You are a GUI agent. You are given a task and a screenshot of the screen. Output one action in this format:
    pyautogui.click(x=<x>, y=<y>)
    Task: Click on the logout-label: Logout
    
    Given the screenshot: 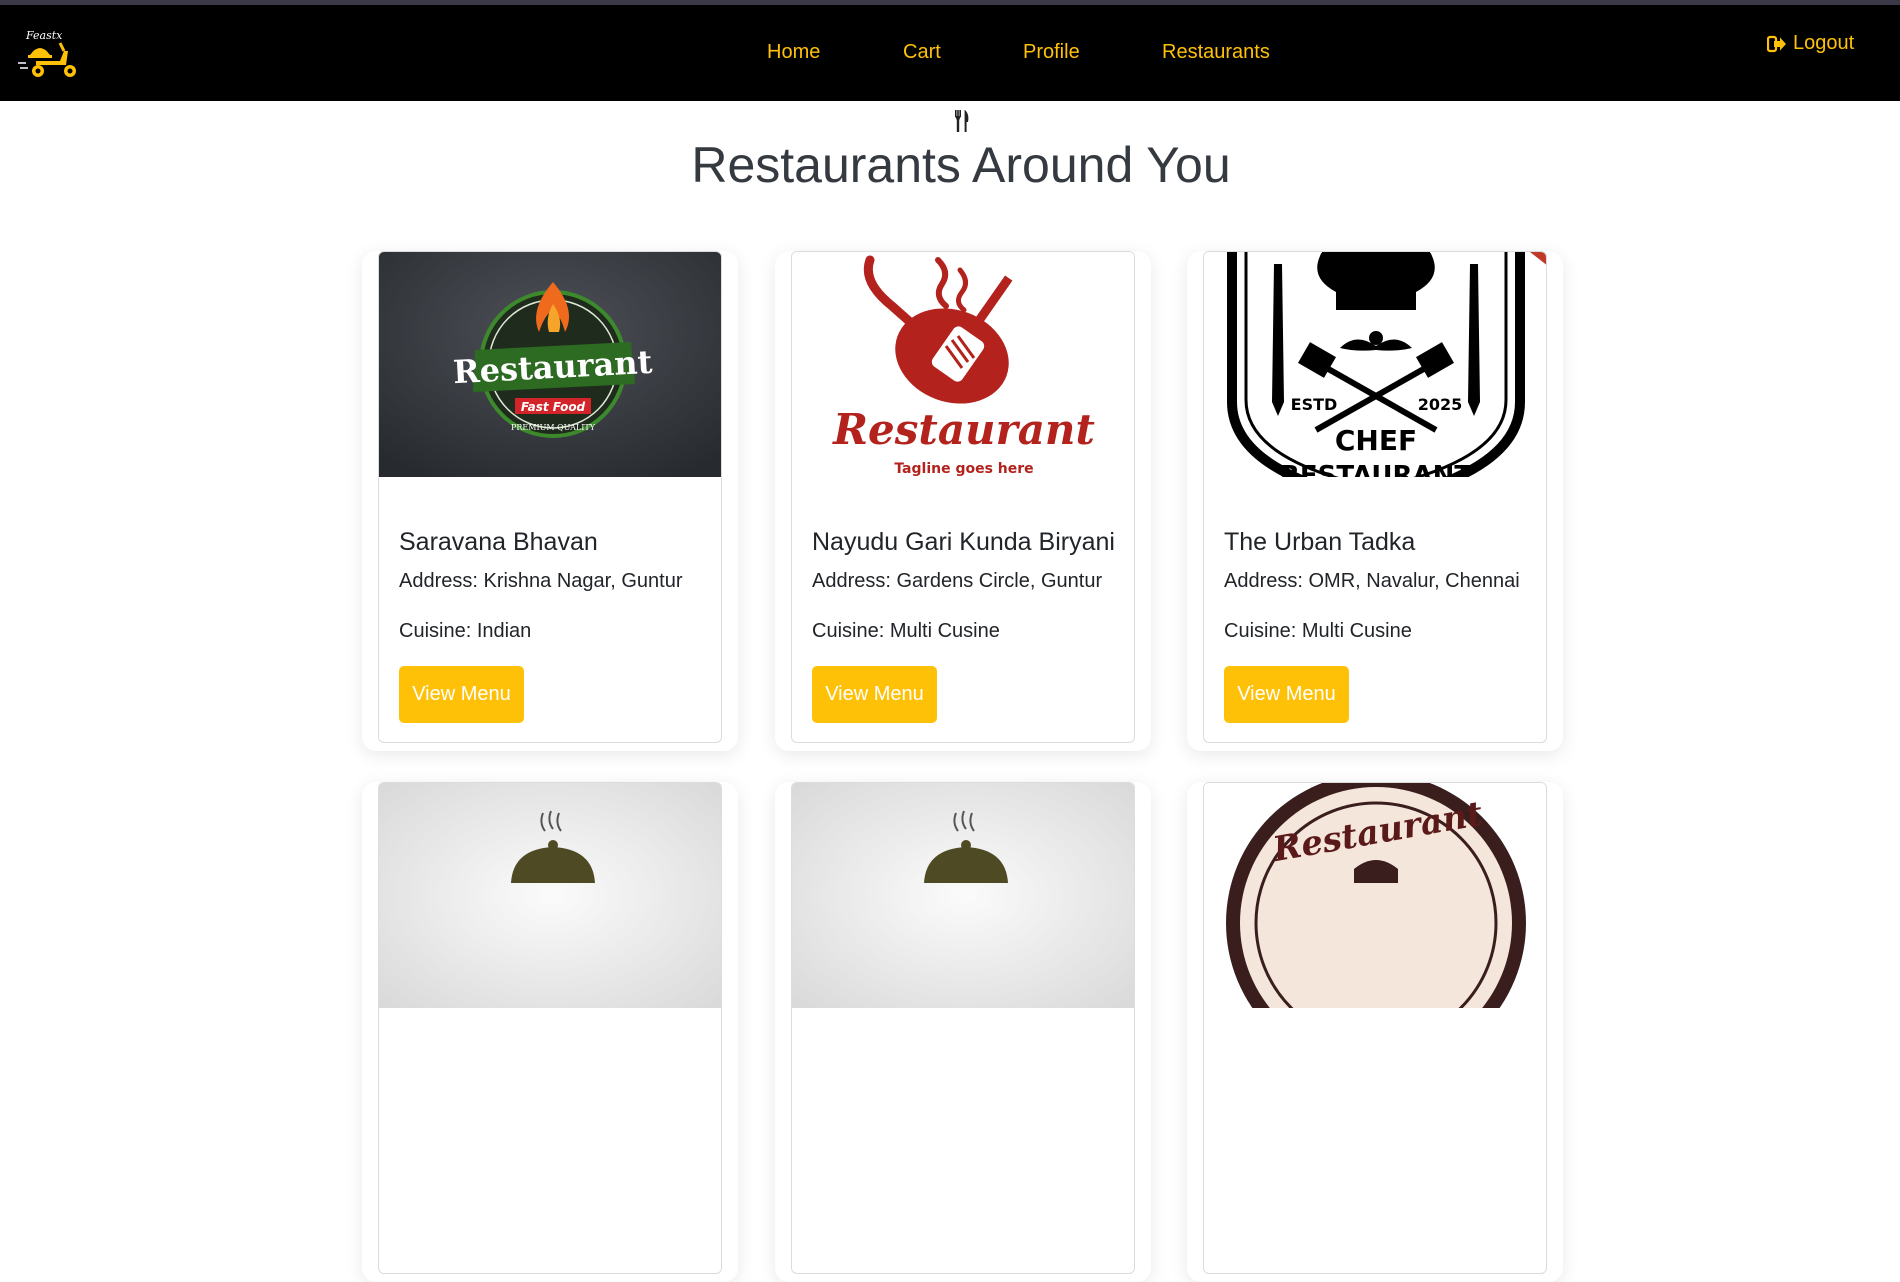 What is the action you would take?
    pyautogui.click(x=1824, y=43)
    